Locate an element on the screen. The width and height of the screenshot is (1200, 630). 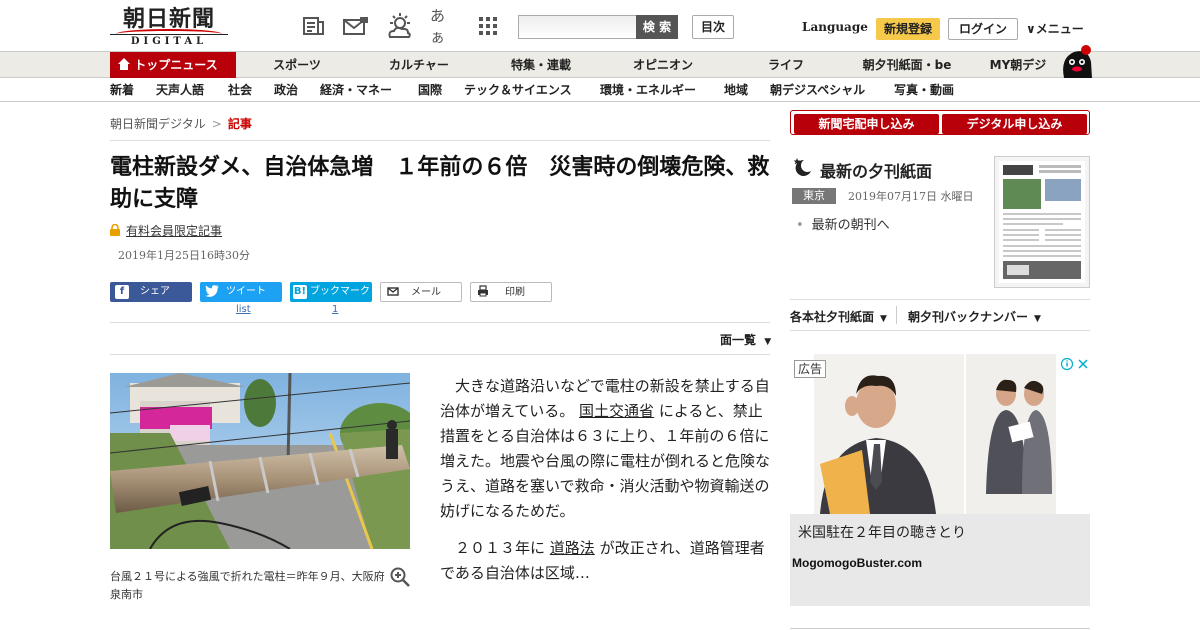
twitter-share-count: list is located at coordinates (243, 309).